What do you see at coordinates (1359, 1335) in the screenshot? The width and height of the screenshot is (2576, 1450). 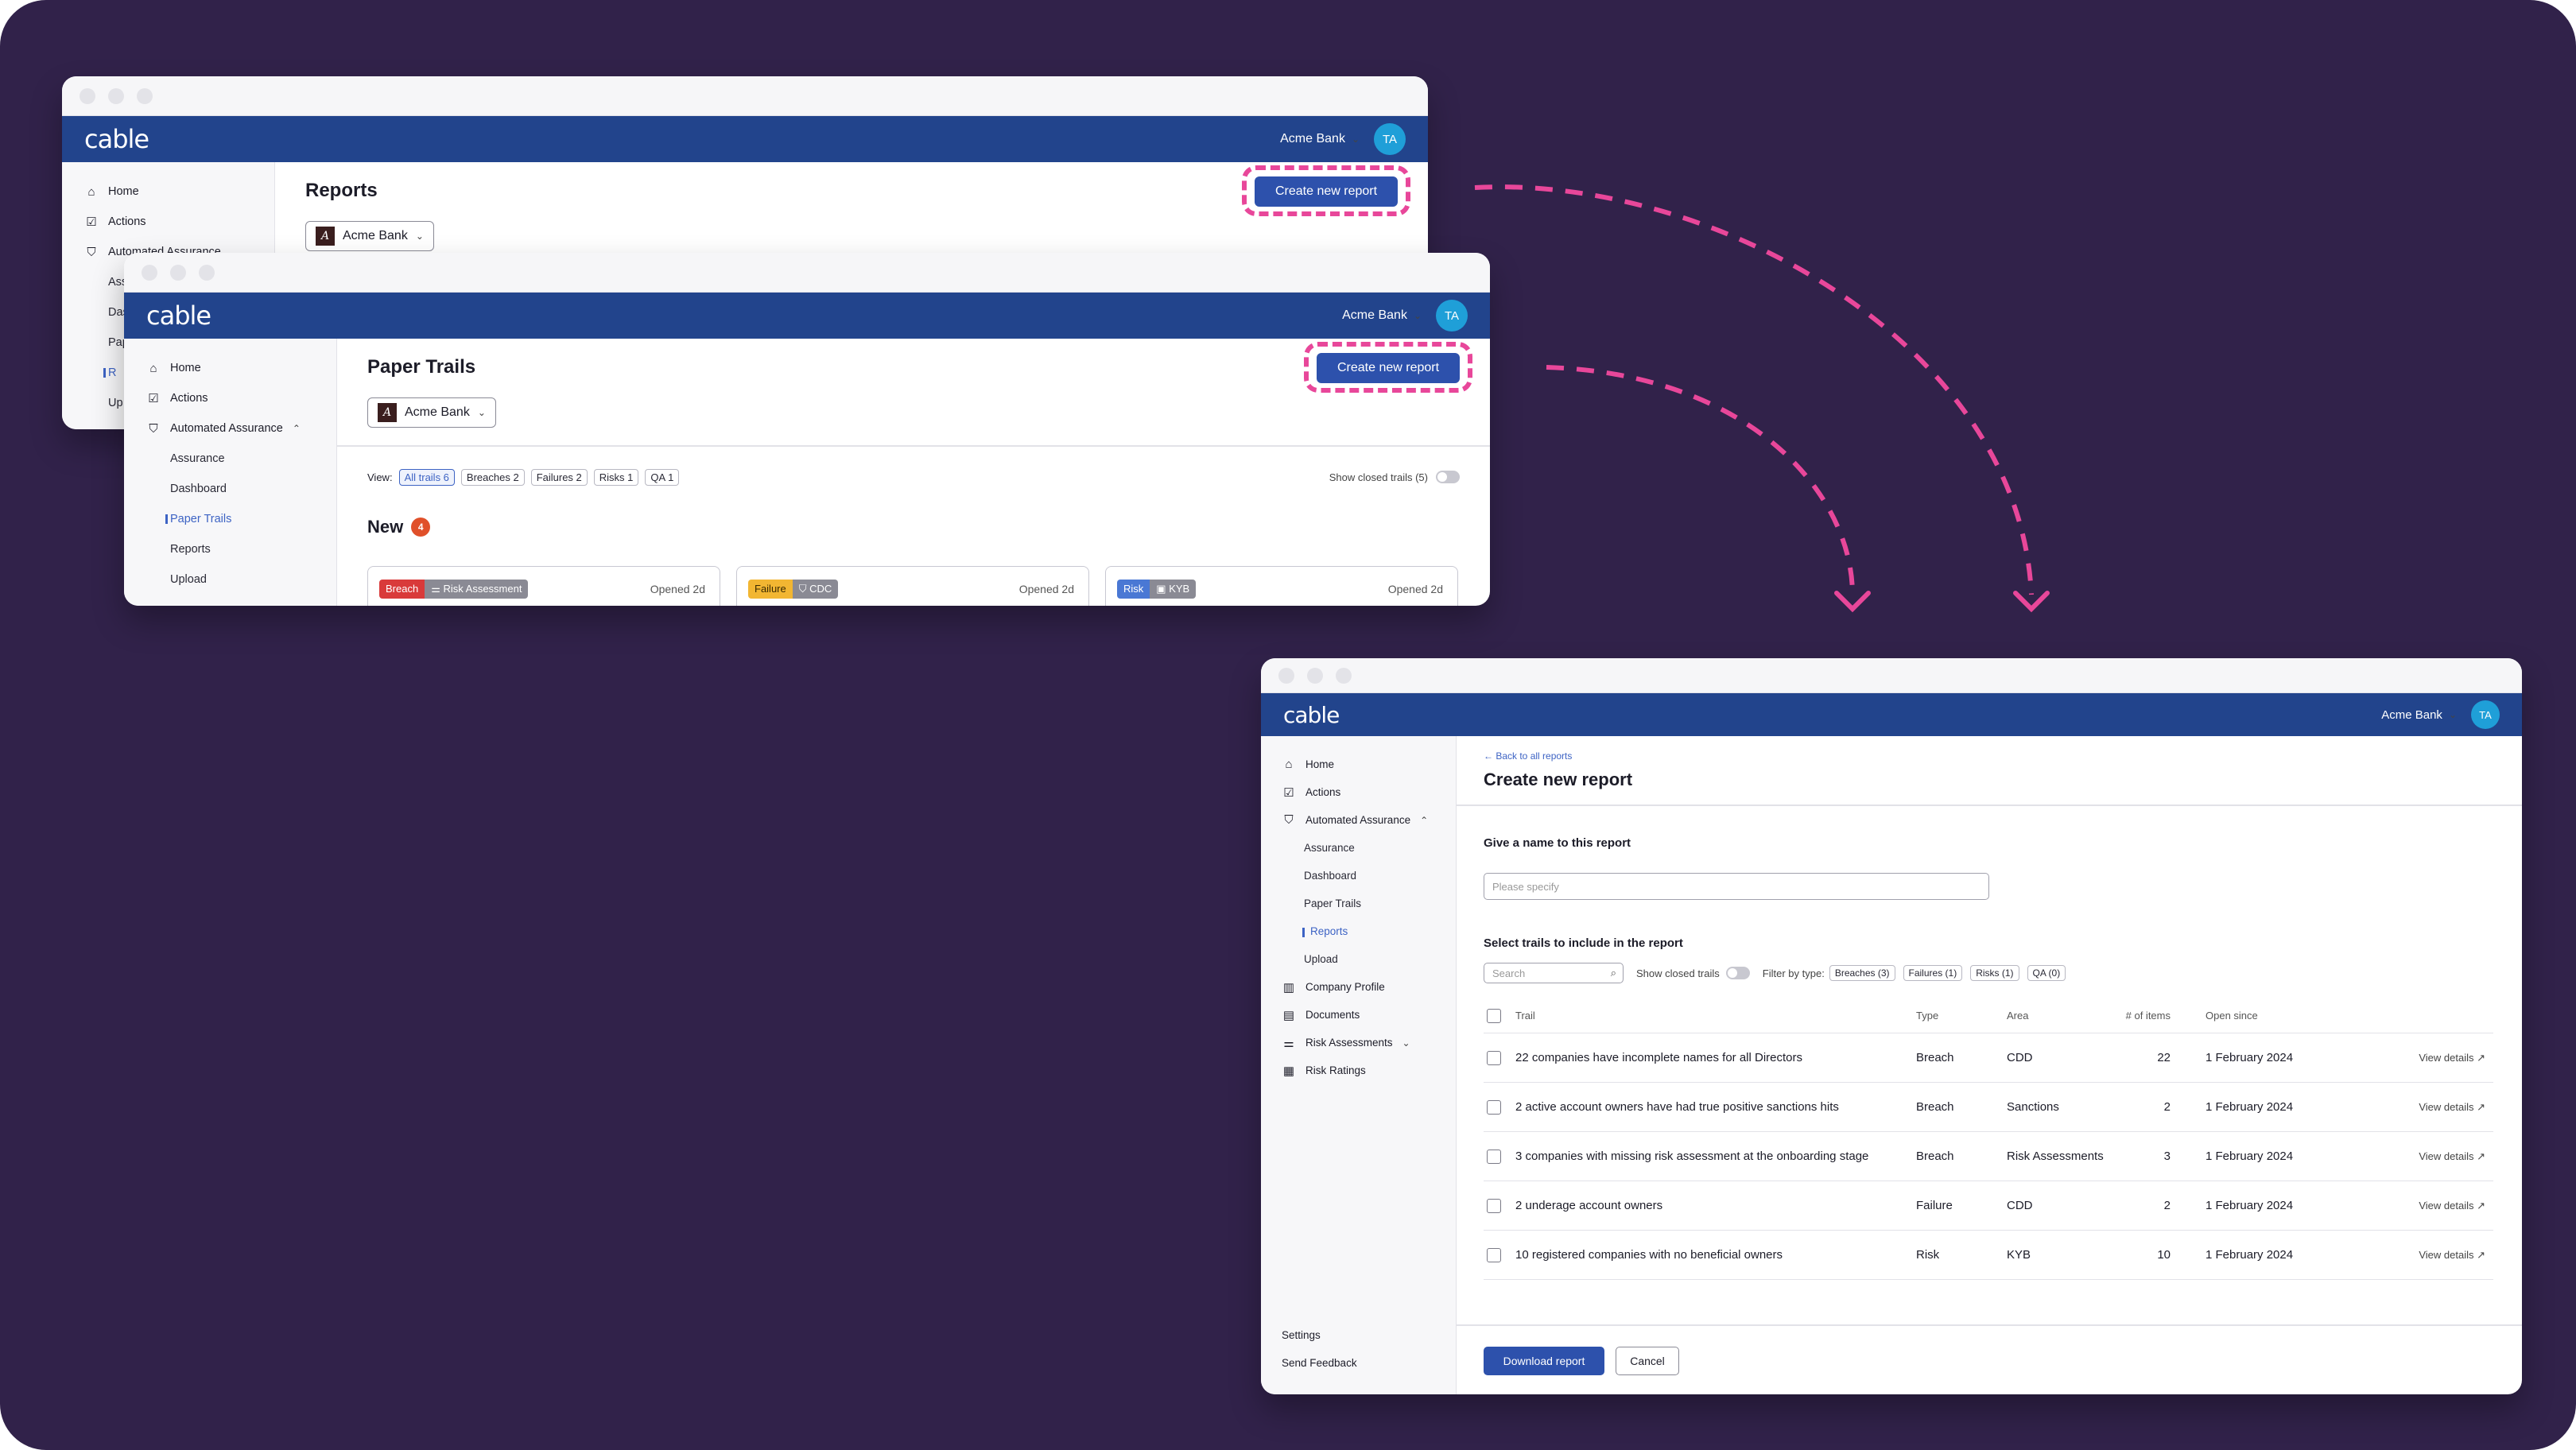 I see `sidebar-item-settings: Settings` at bounding box center [1359, 1335].